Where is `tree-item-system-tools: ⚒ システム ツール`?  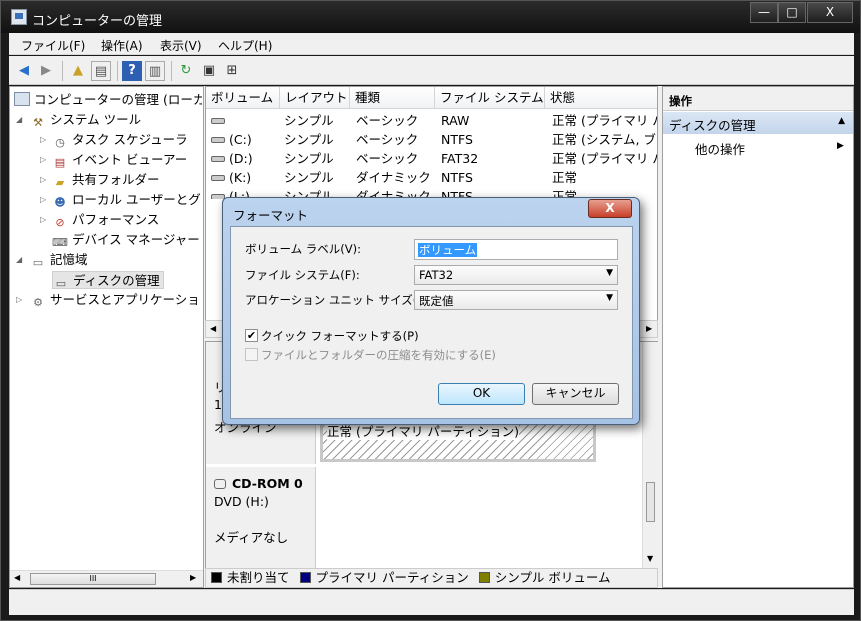
tree-item-system-tools: ⚒ システム ツール is located at coordinates (116, 120).